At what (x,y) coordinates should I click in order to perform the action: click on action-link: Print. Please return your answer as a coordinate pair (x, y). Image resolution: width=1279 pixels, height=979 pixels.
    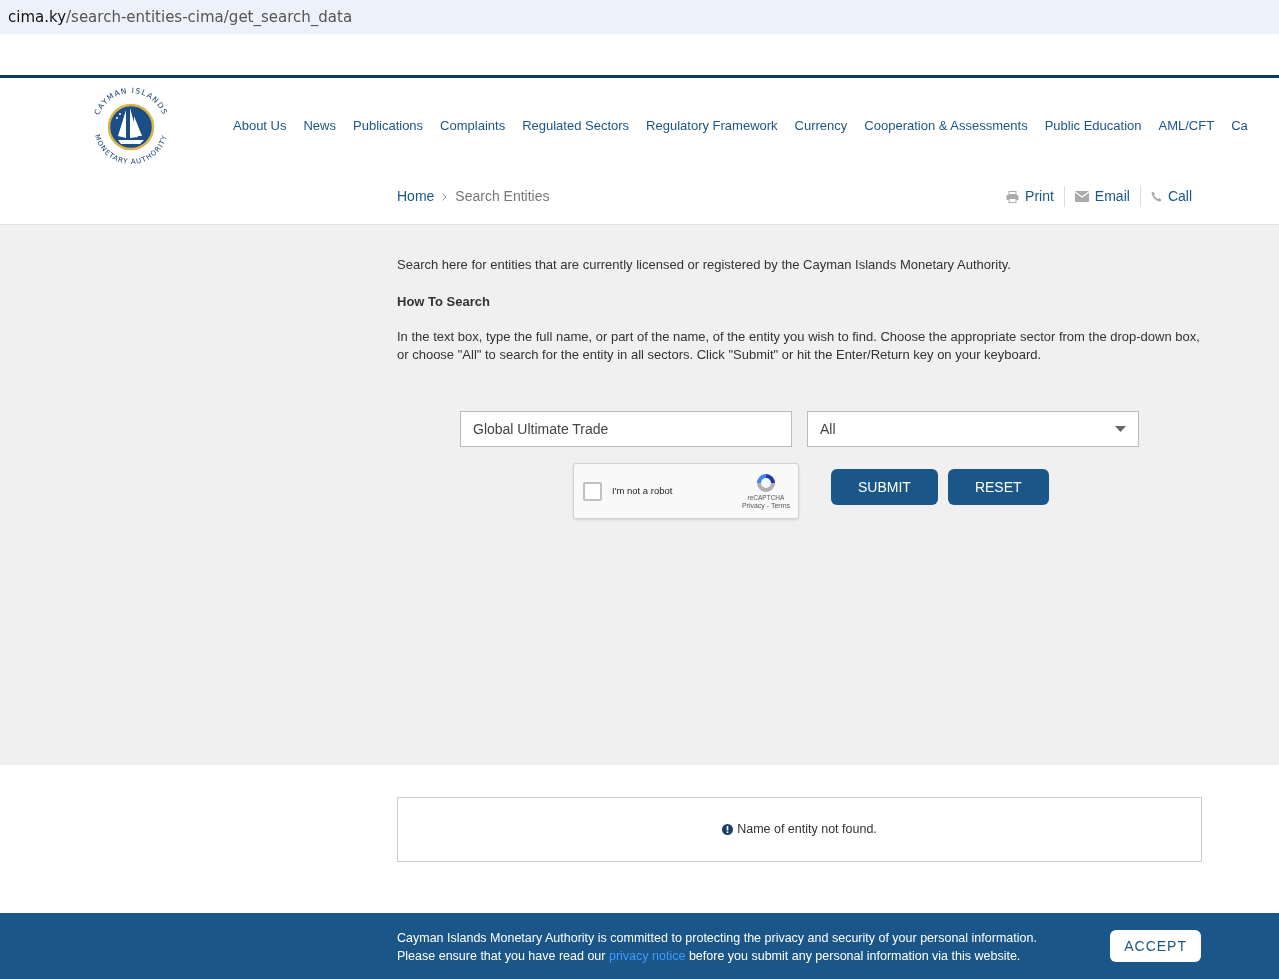
    Looking at the image, I should click on (1039, 196).